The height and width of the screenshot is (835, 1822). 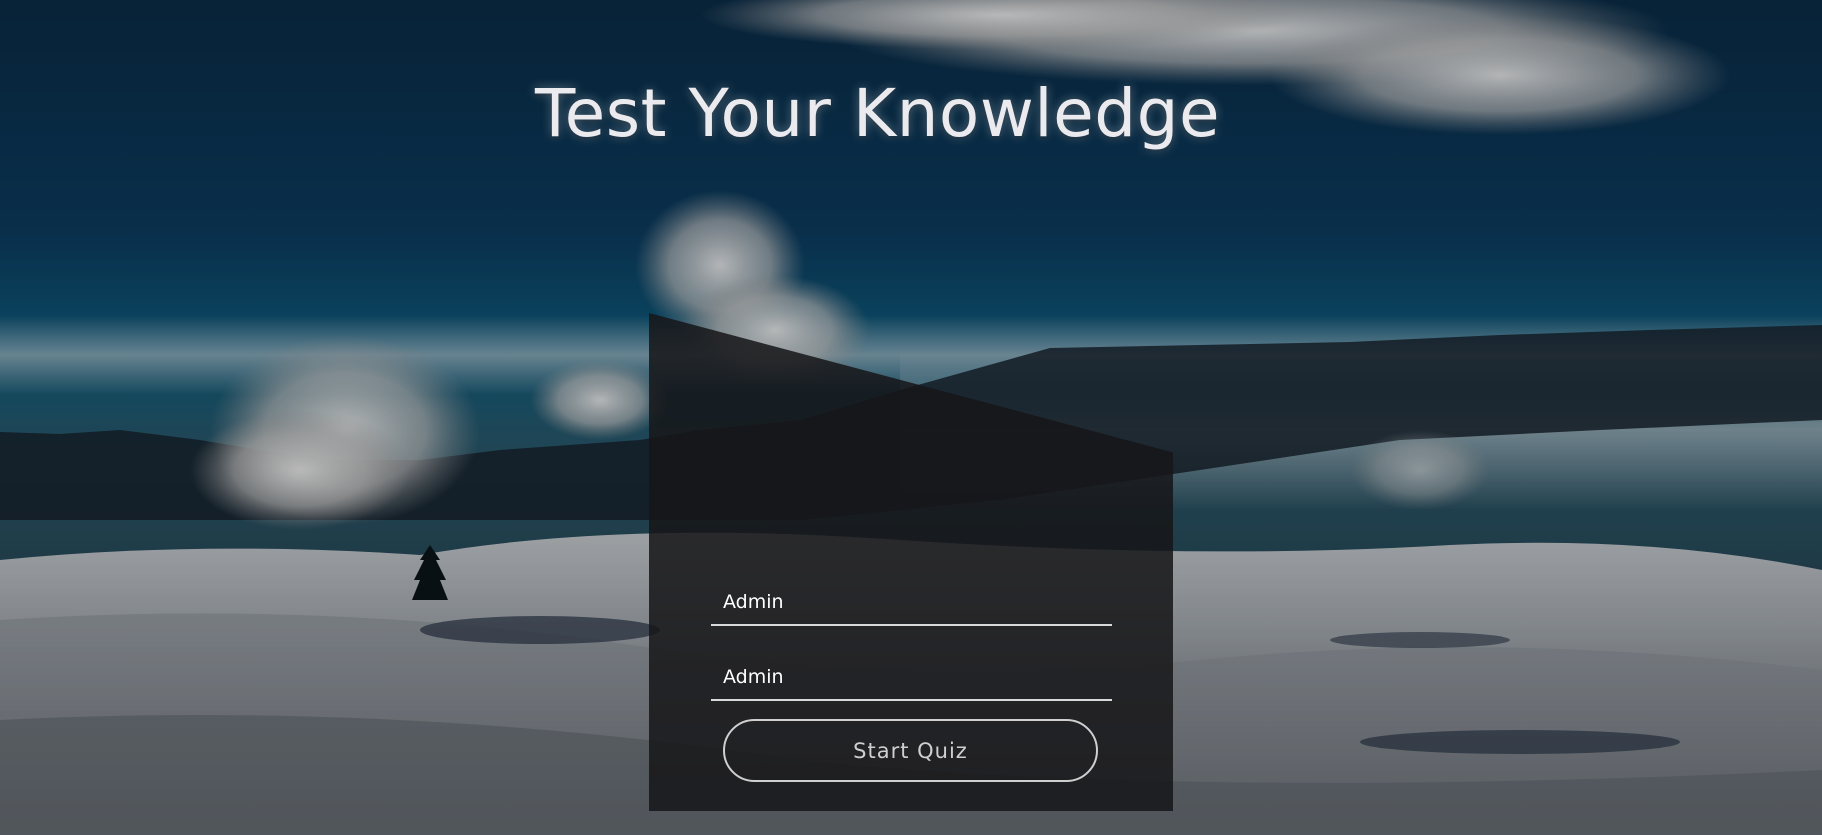 What do you see at coordinates (878, 113) in the screenshot?
I see `page-title: Test Your Knowledge` at bounding box center [878, 113].